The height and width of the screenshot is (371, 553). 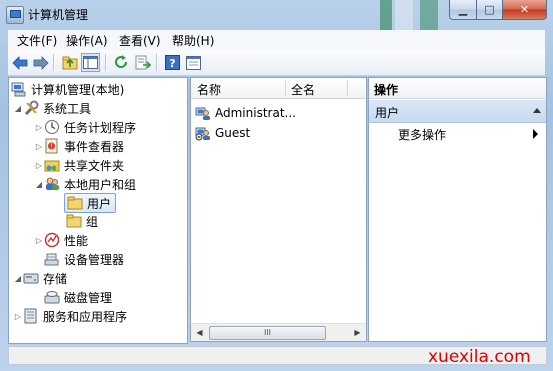 What do you see at coordinates (278, 88) in the screenshot?
I see `list-column-header: 名称 全名` at bounding box center [278, 88].